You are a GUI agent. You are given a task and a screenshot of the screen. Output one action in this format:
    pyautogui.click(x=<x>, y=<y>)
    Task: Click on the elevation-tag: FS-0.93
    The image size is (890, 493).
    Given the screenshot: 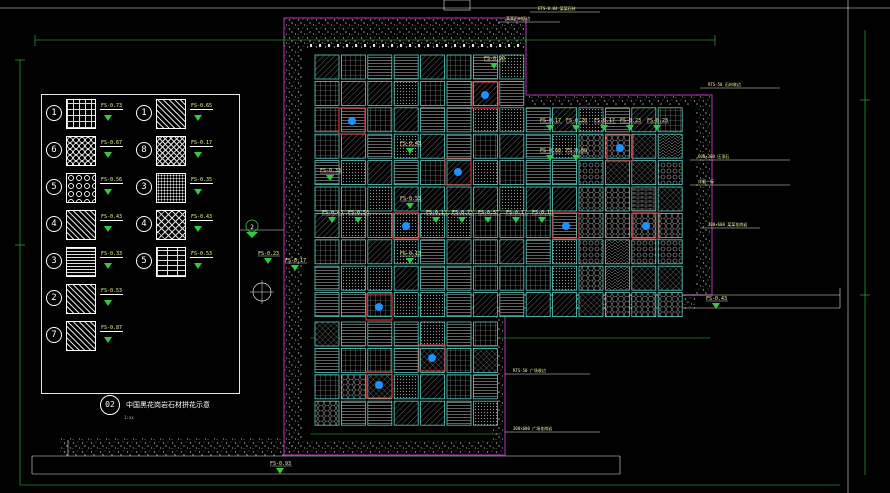 What is the action you would take?
    pyautogui.click(x=281, y=467)
    